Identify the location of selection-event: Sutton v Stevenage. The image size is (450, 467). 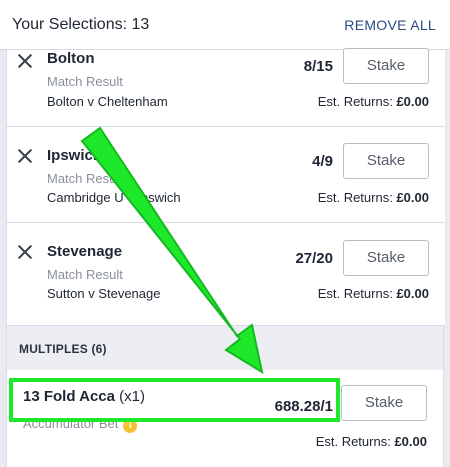
(104, 293).